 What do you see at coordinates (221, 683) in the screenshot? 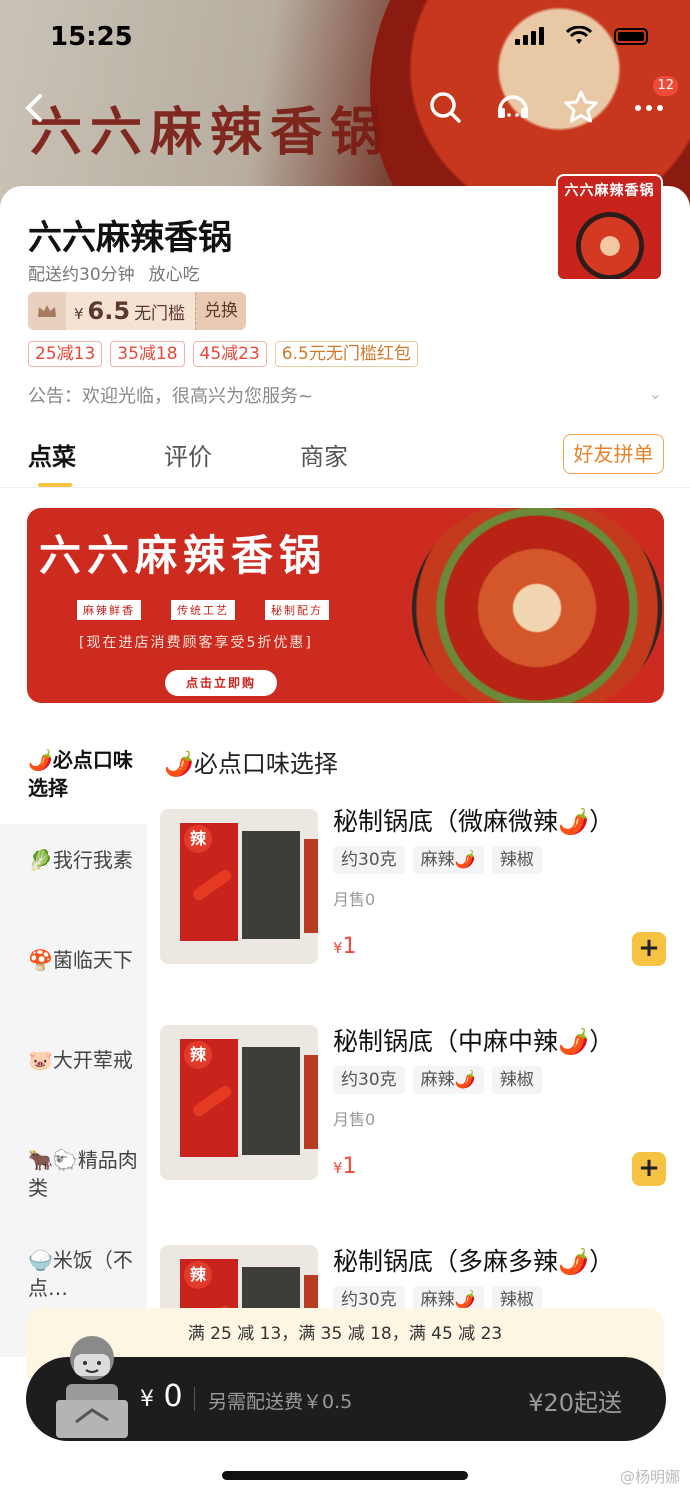
I see `banner-buy-button: 点击立即购` at bounding box center [221, 683].